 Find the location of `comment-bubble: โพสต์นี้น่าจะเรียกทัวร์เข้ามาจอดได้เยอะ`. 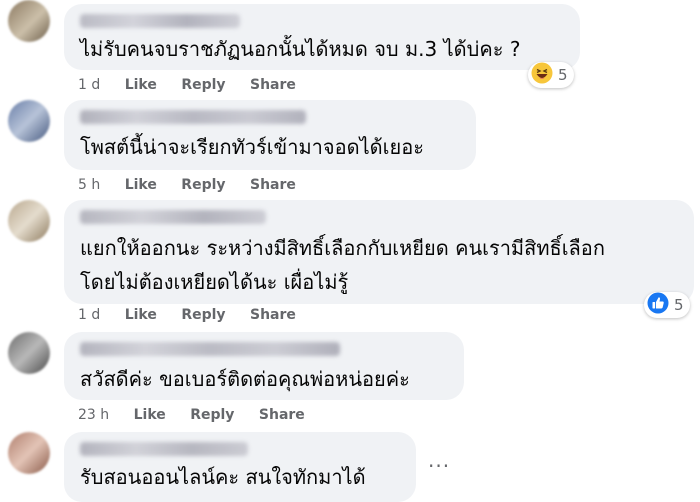

comment-bubble: โพสต์นี้น่าจะเรียกทัวร์เข้ามาจอดได้เยอะ is located at coordinates (270, 135).